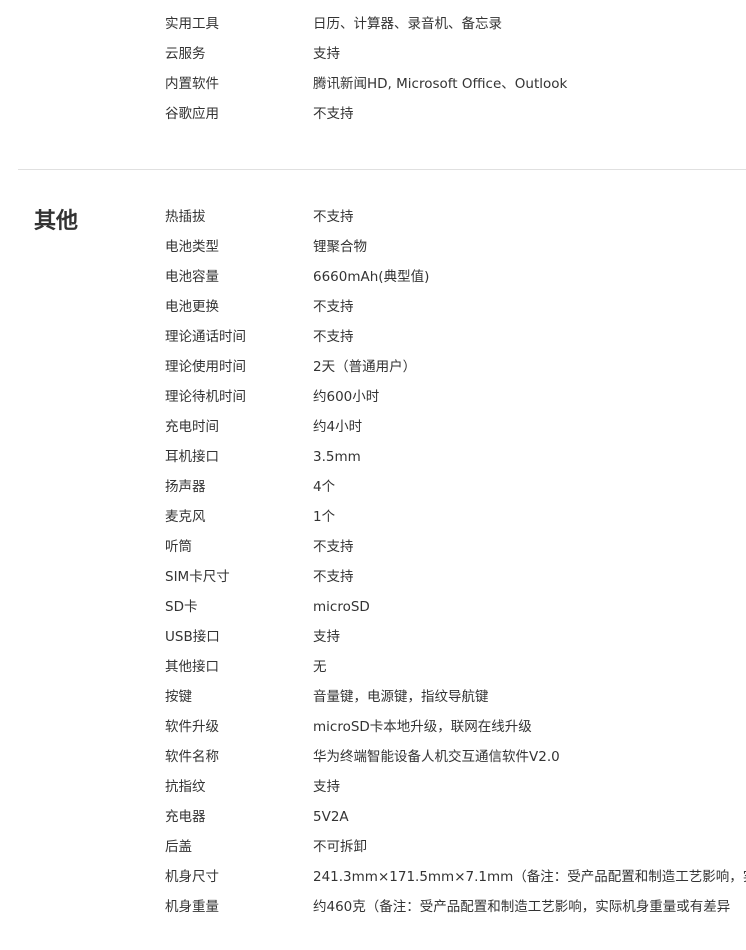  Describe the element at coordinates (373, 114) in the screenshot. I see `spec-row: 谷歌应用 不支持` at that location.